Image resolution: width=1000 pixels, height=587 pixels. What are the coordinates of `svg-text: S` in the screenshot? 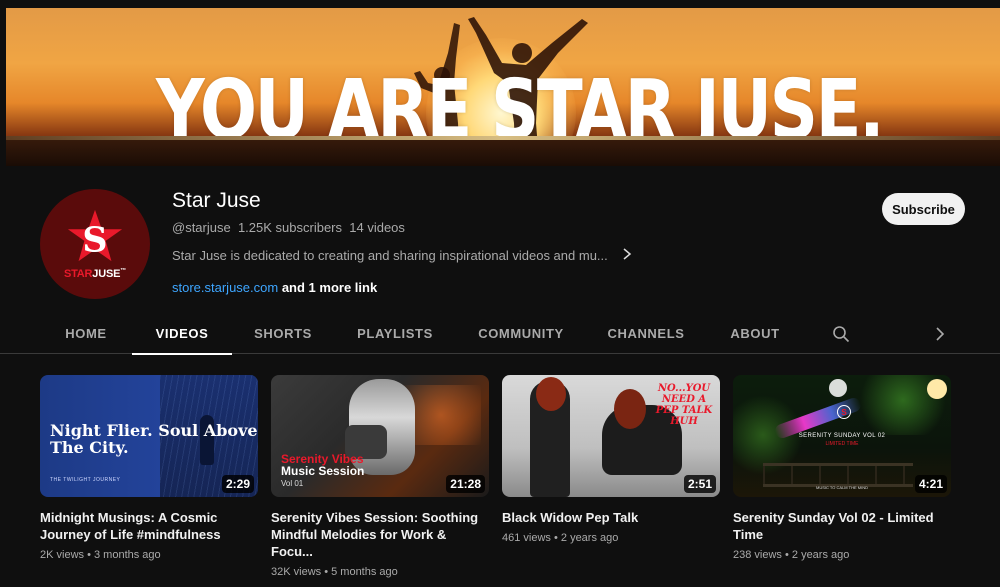 It's located at (94, 240).